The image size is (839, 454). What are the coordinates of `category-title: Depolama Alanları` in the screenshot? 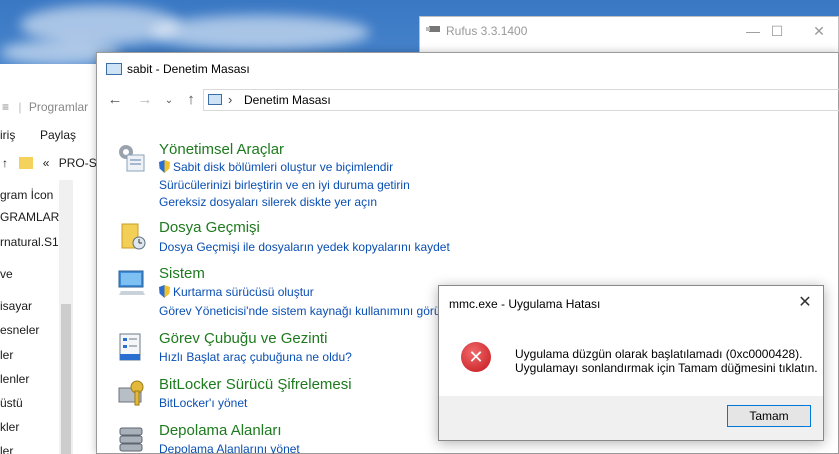 It's located at (220, 430).